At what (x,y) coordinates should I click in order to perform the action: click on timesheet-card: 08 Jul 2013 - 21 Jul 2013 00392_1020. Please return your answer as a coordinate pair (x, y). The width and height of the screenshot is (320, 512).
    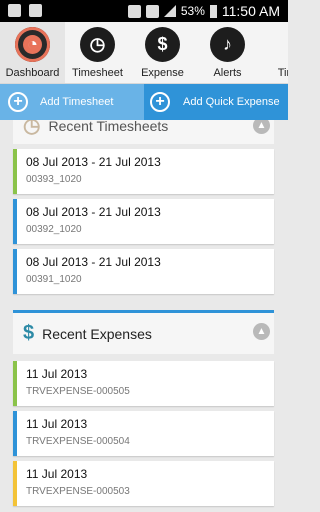
    Looking at the image, I should click on (143, 221).